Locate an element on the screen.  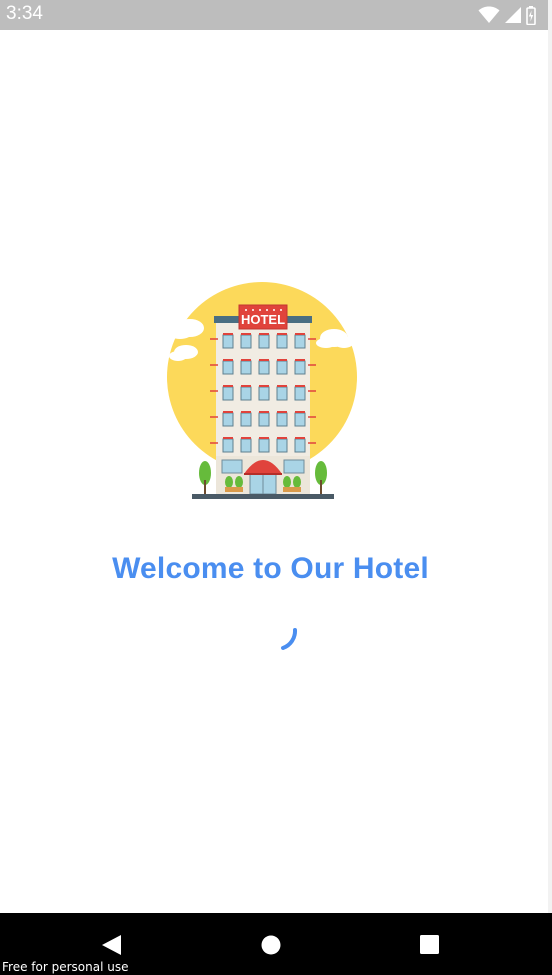
recents-icon is located at coordinates (429, 944).